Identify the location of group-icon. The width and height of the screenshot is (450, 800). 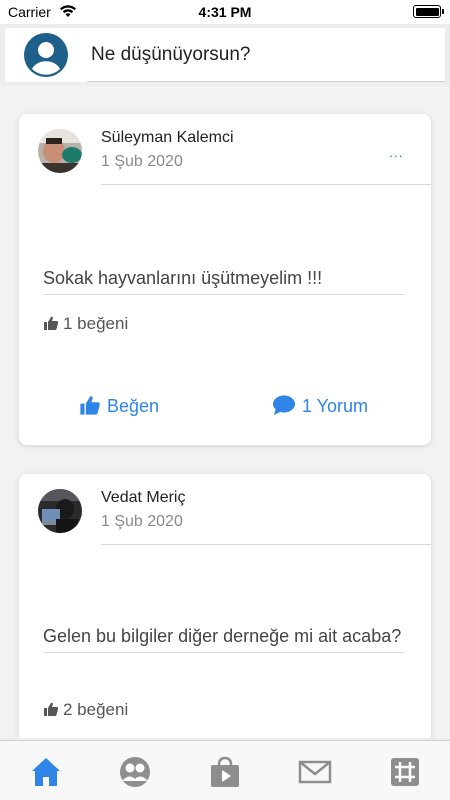
(135, 772).